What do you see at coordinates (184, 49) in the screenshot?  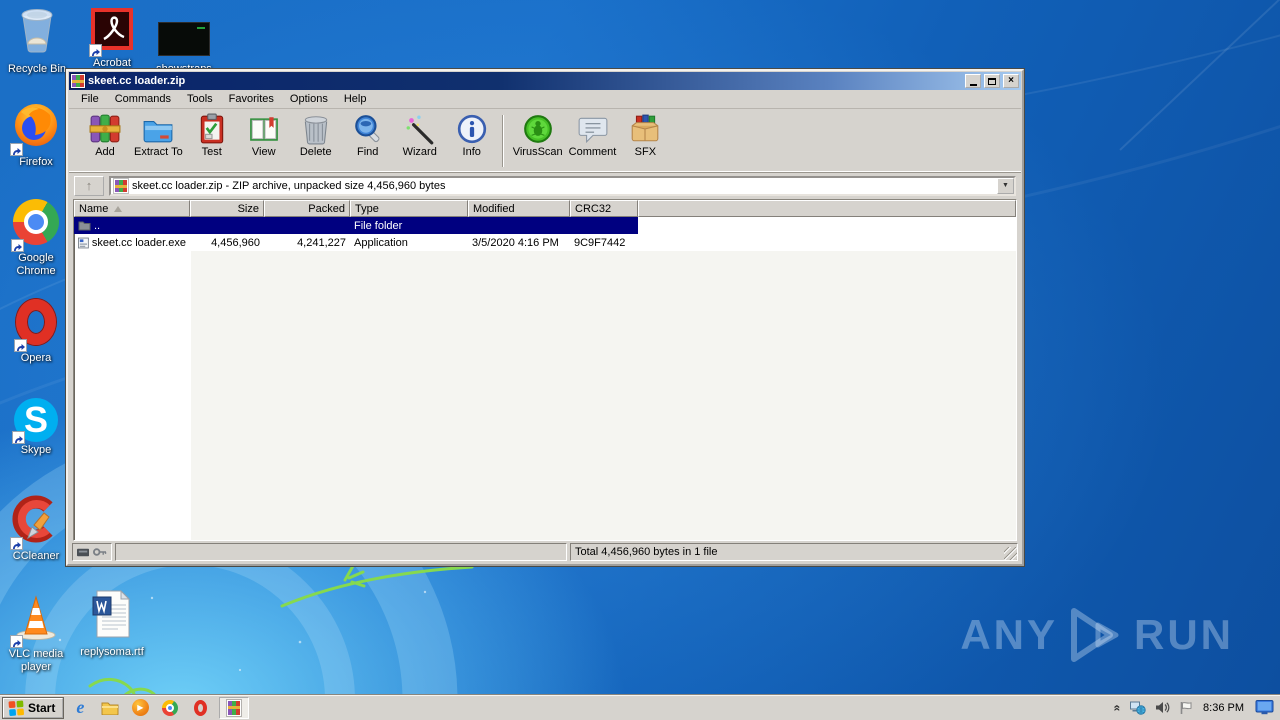 I see `desktop-icon-showstraps: showstraps` at bounding box center [184, 49].